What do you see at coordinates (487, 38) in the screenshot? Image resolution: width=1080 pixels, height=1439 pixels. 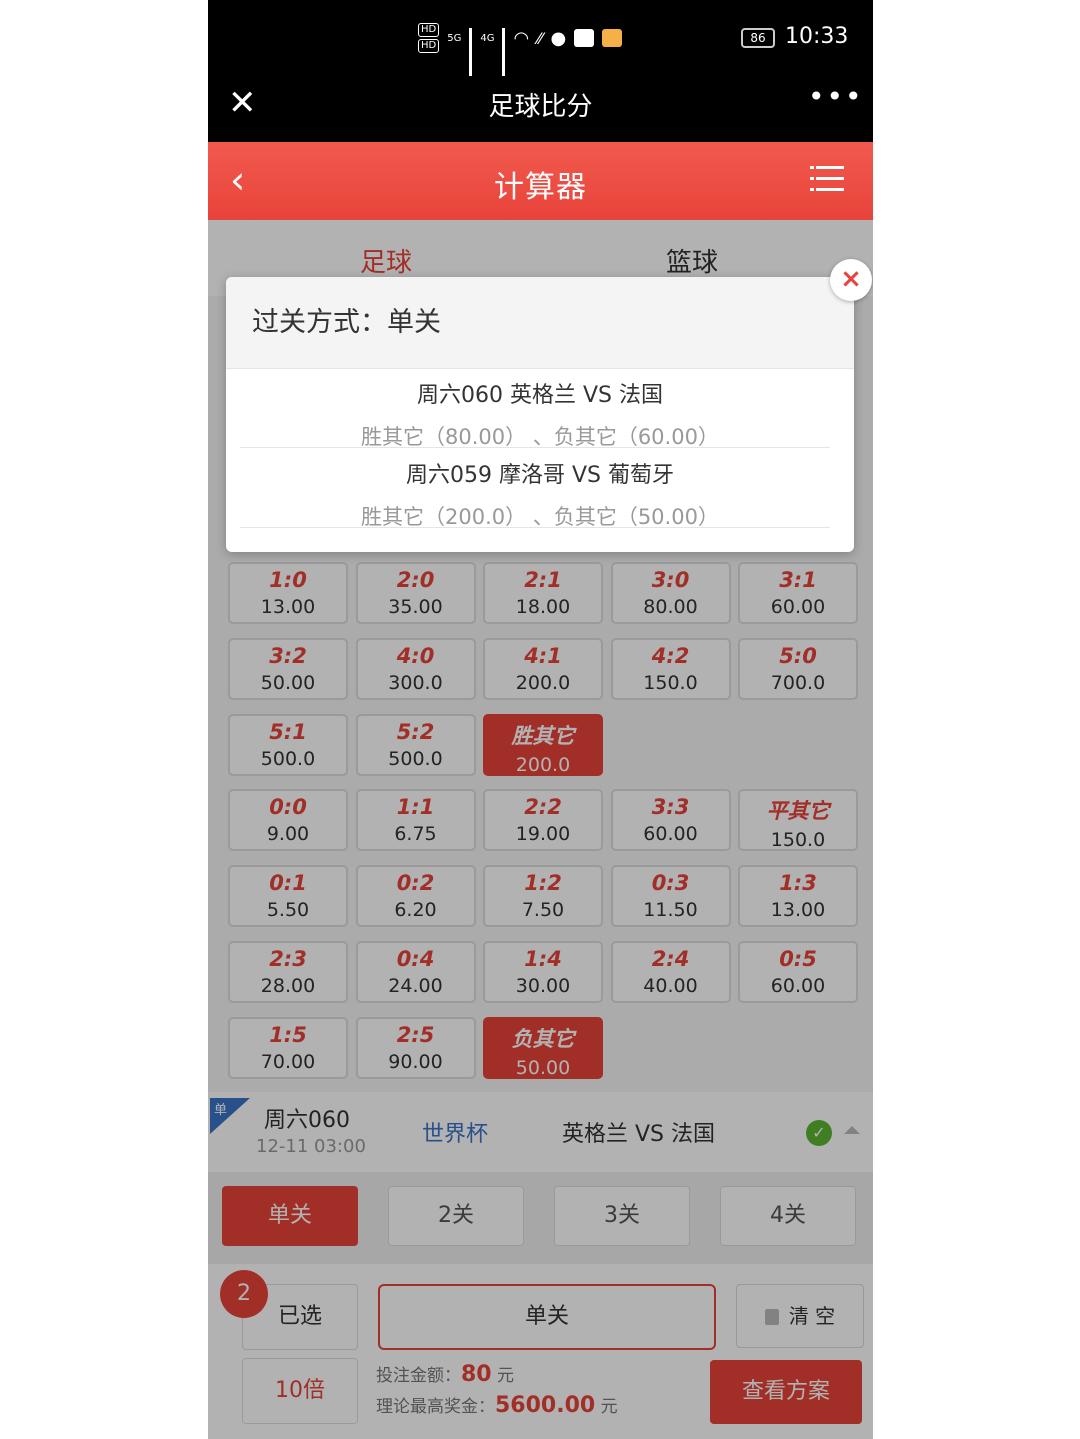 I see `network-label: 4G` at bounding box center [487, 38].